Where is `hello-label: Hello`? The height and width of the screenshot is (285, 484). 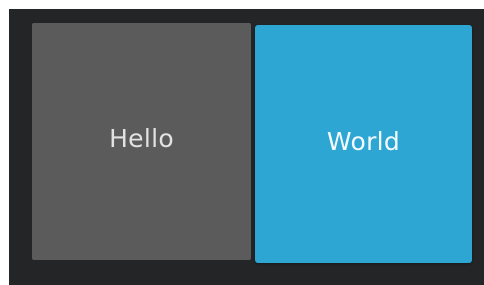
hello-label: Hello is located at coordinates (141, 138).